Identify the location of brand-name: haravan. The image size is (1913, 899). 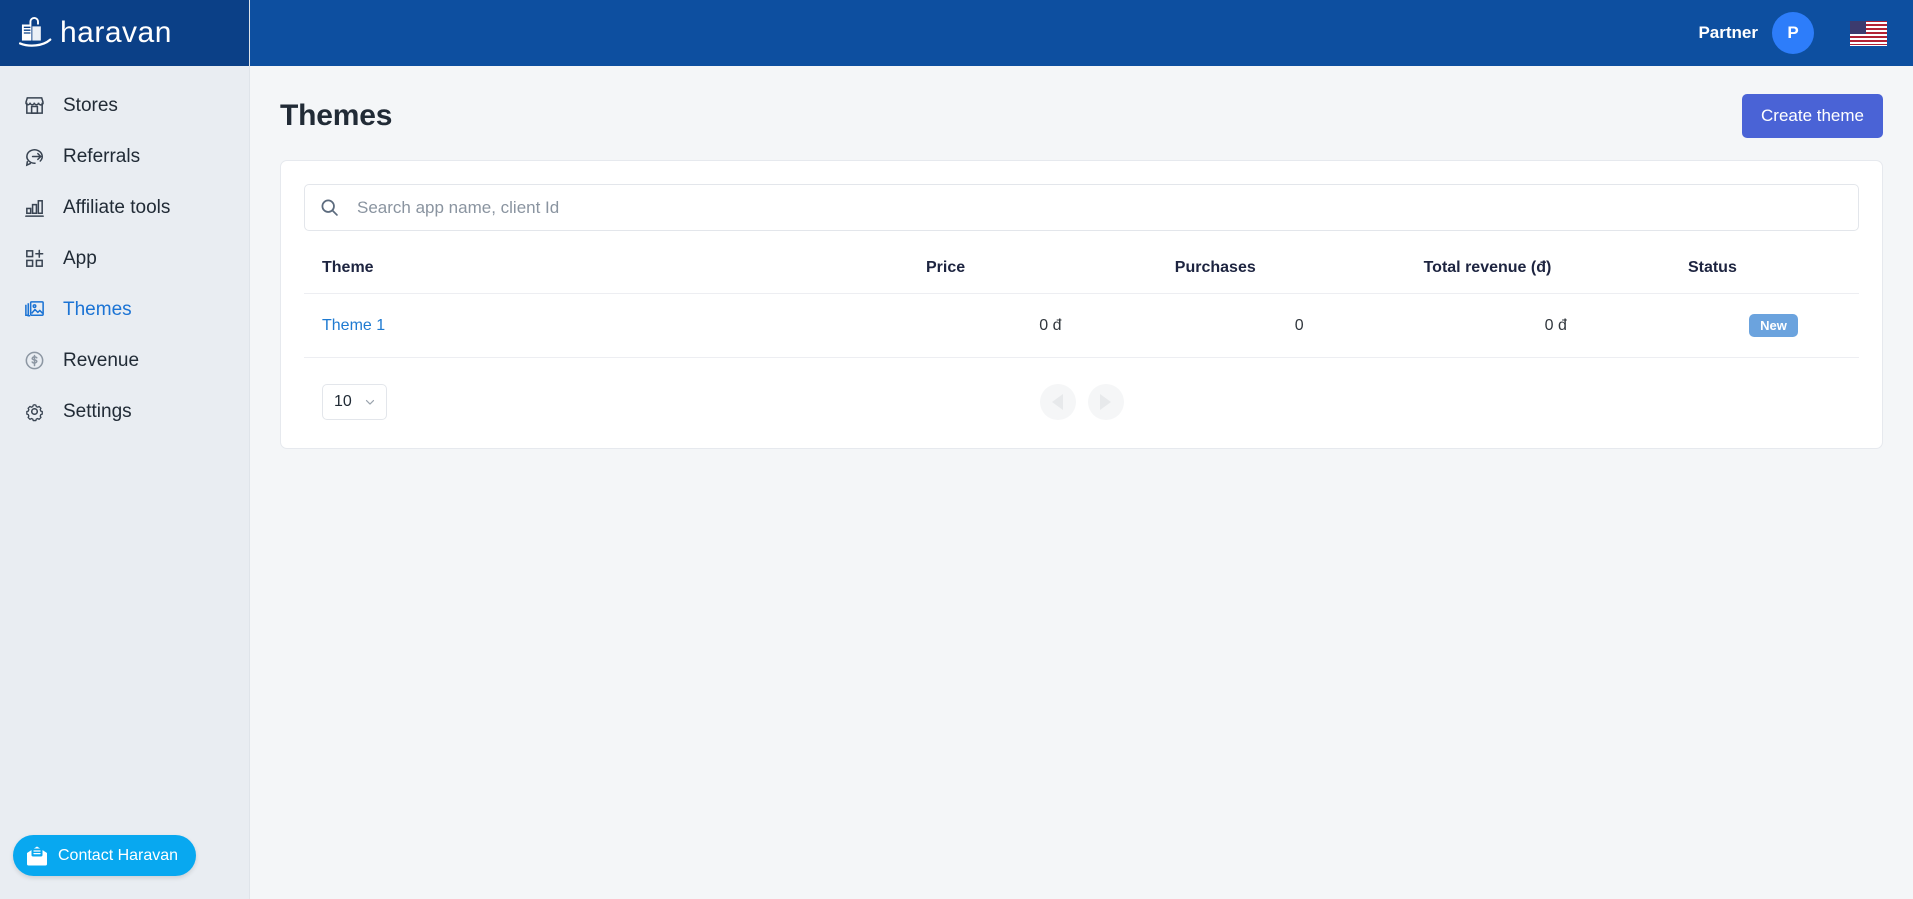
(116, 32).